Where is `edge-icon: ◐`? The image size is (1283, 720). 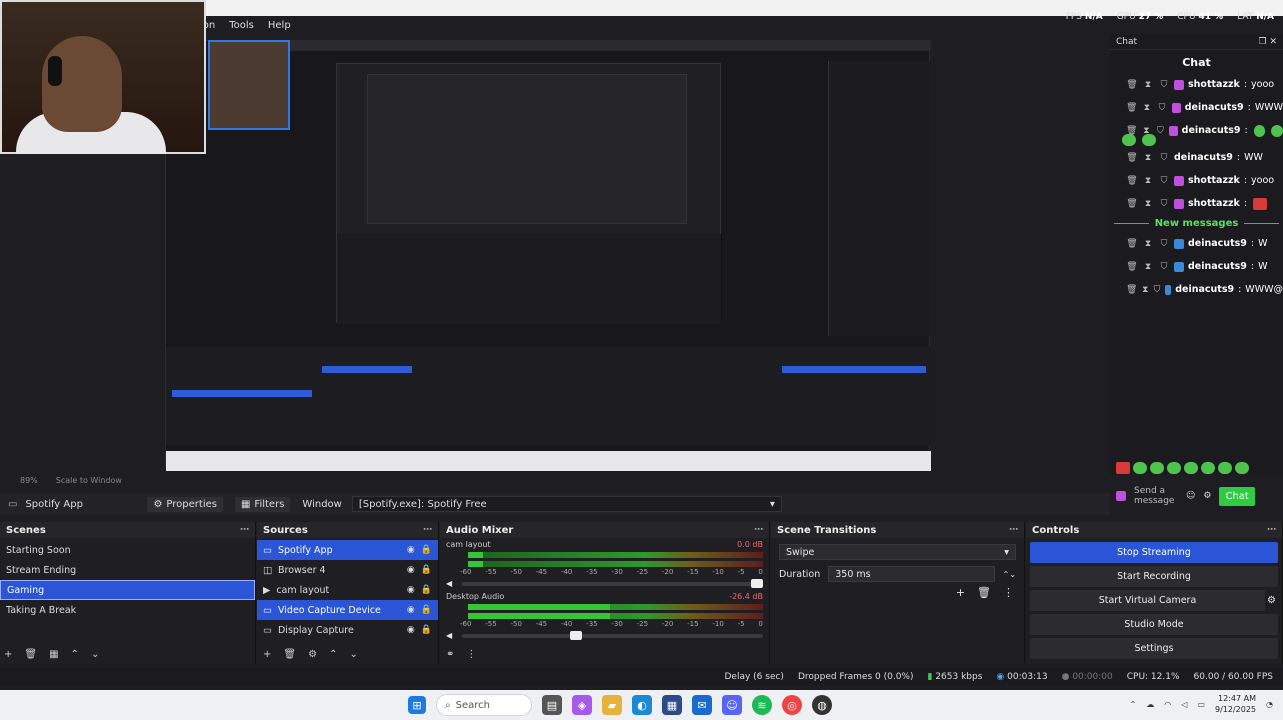 edge-icon: ◐ is located at coordinates (642, 705).